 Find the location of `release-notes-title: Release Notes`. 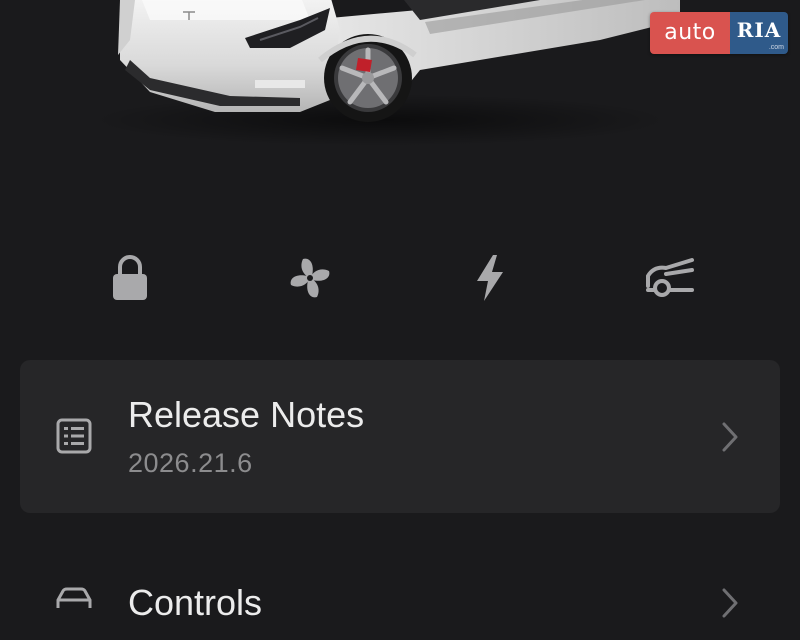

release-notes-title: Release Notes is located at coordinates (246, 414).